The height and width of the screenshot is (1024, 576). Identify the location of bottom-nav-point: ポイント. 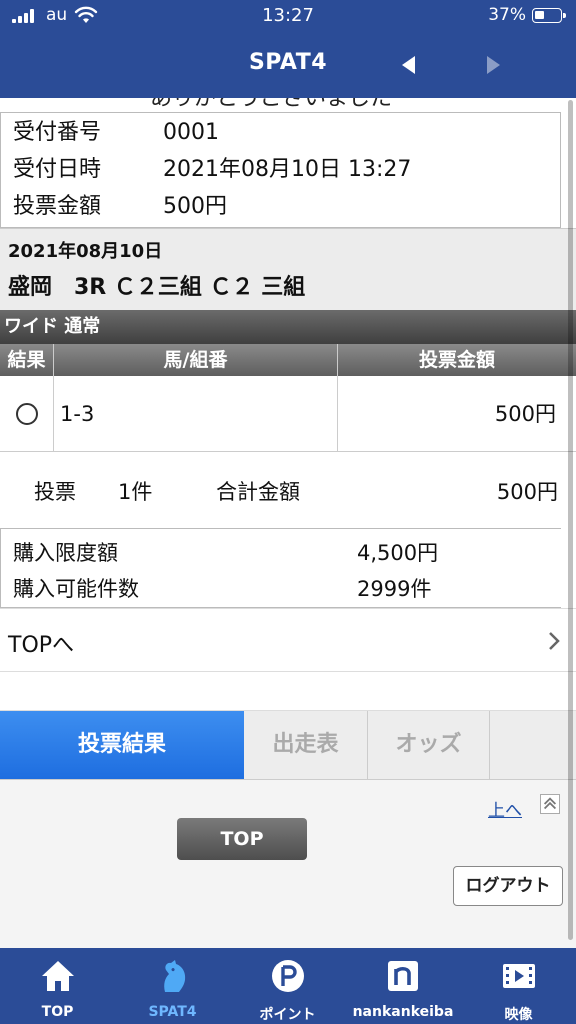
(287, 986).